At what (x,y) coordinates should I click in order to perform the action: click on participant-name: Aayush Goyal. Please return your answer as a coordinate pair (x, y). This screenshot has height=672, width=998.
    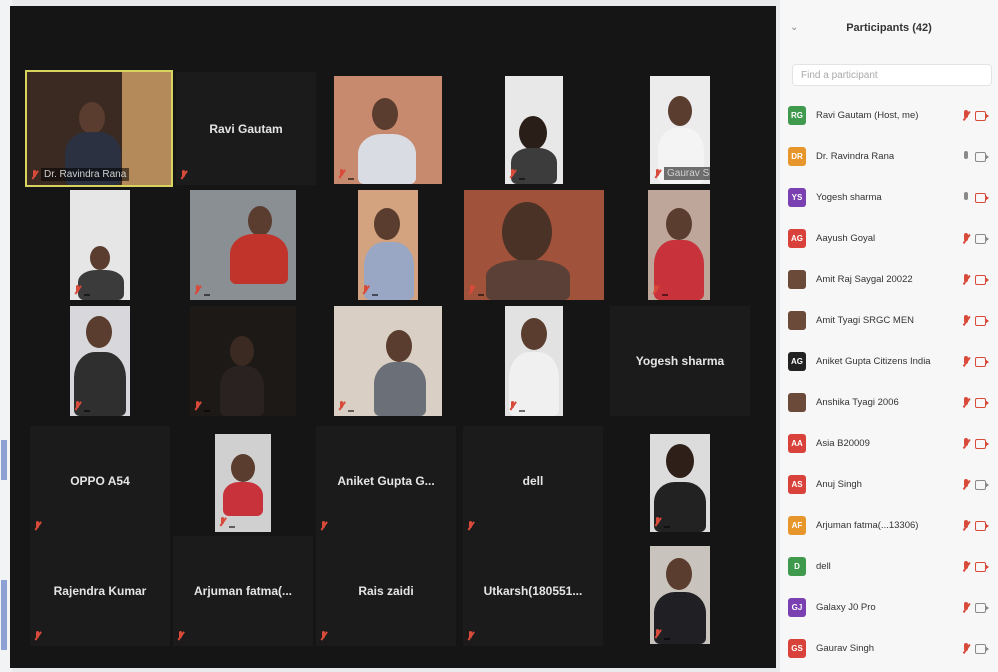
    Looking at the image, I should click on (846, 238).